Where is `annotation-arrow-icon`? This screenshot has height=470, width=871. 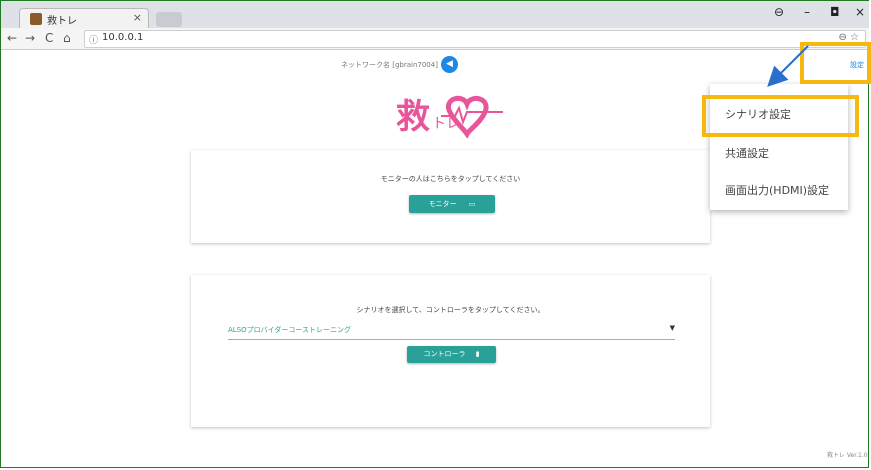 annotation-arrow-icon is located at coordinates (788, 66).